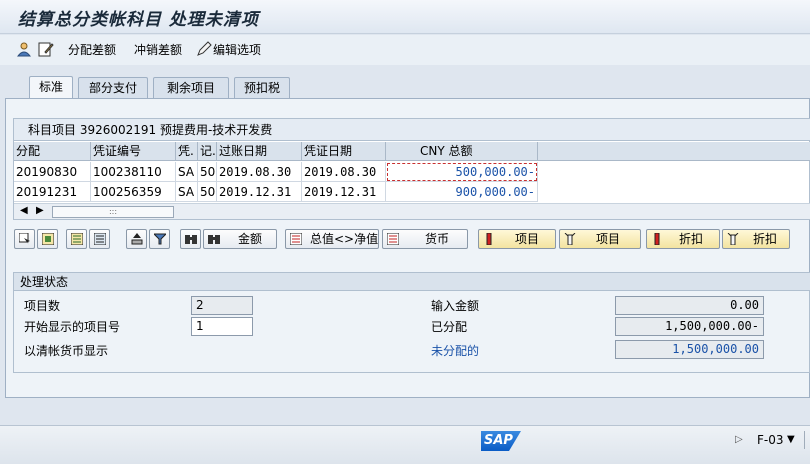 The height and width of the screenshot is (464, 810). I want to click on column-header-total-amount: CNY 总额, so click(462, 151).